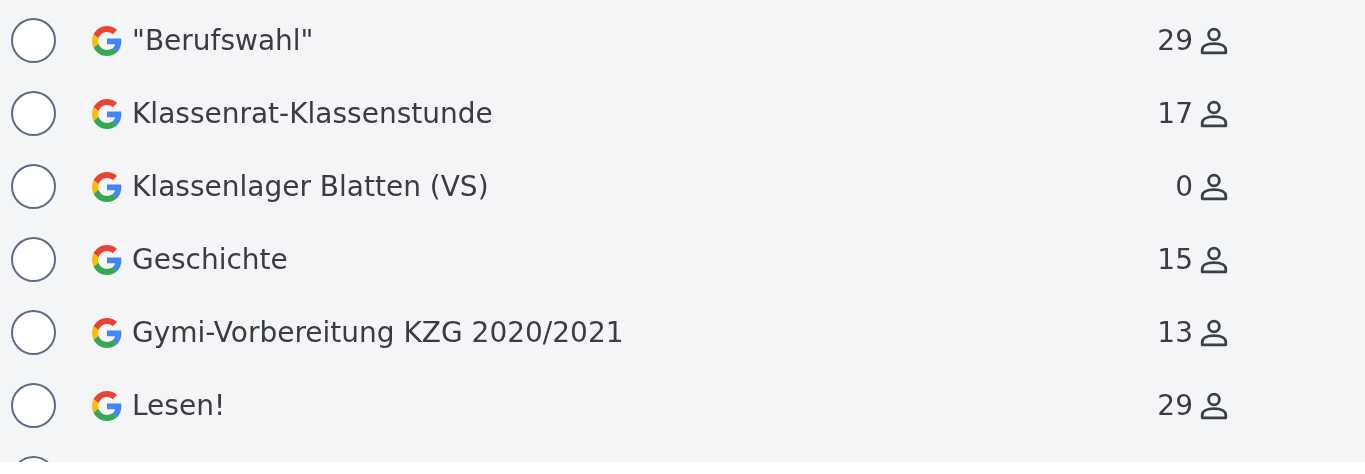 Image resolution: width=1365 pixels, height=474 pixels. I want to click on group-name: Lesen!, so click(179, 405).